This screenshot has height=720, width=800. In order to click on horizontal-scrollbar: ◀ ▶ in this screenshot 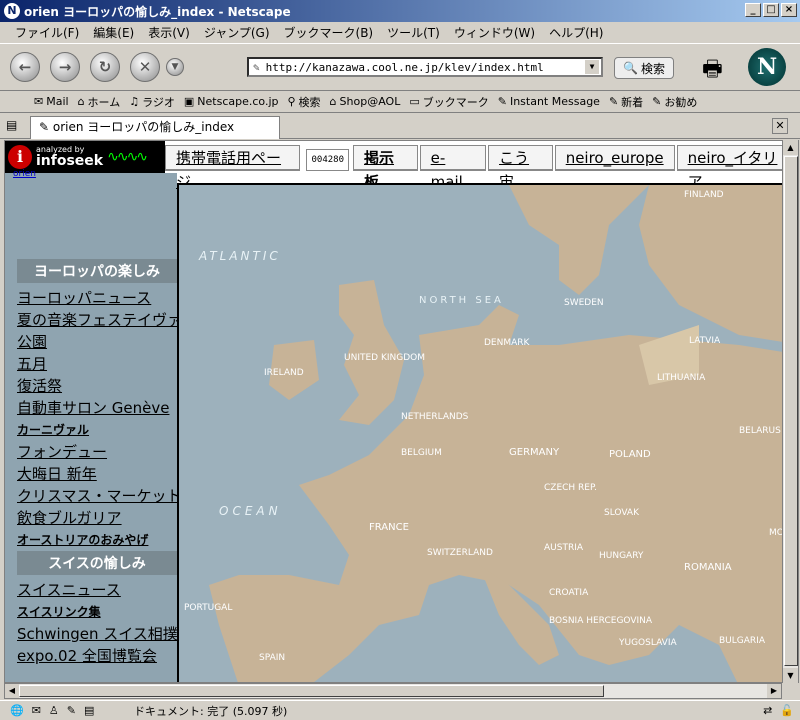, I will do `click(393, 691)`.